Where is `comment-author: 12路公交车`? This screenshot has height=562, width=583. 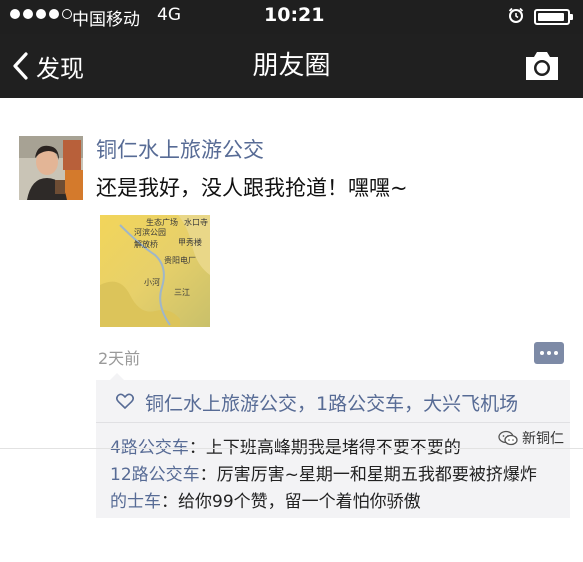
comment-author: 12路公交车 is located at coordinates (155, 475).